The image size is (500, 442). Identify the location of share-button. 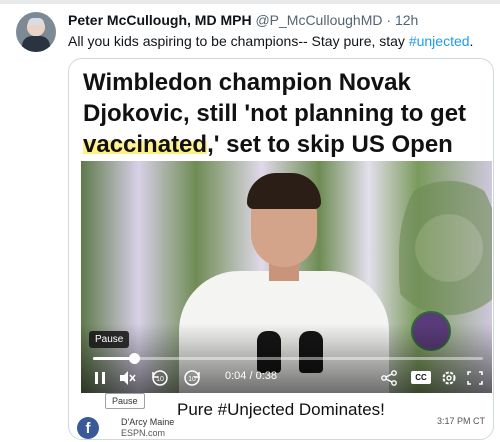
(389, 378).